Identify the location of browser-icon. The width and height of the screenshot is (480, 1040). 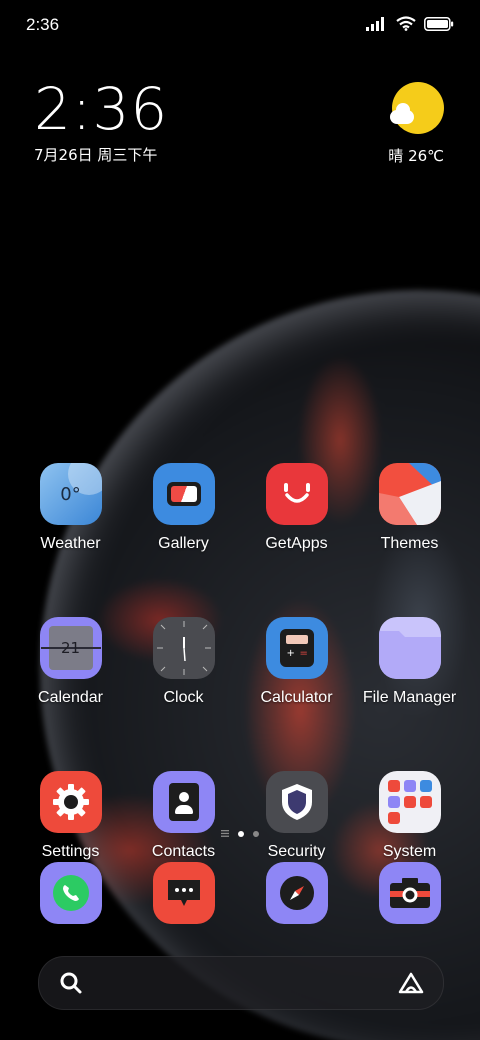
(296, 893).